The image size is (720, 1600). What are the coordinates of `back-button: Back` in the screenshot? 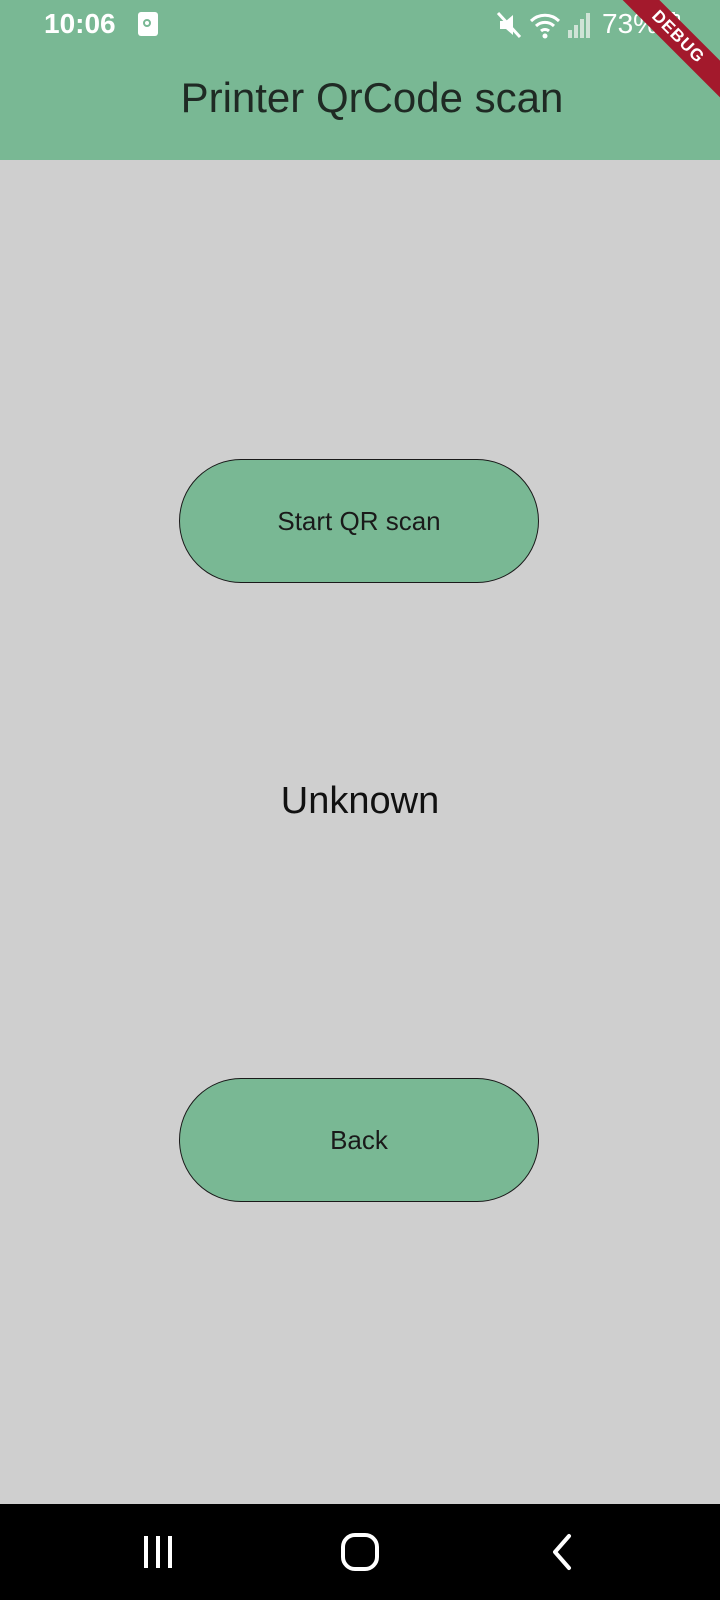 It's located at (359, 1140).